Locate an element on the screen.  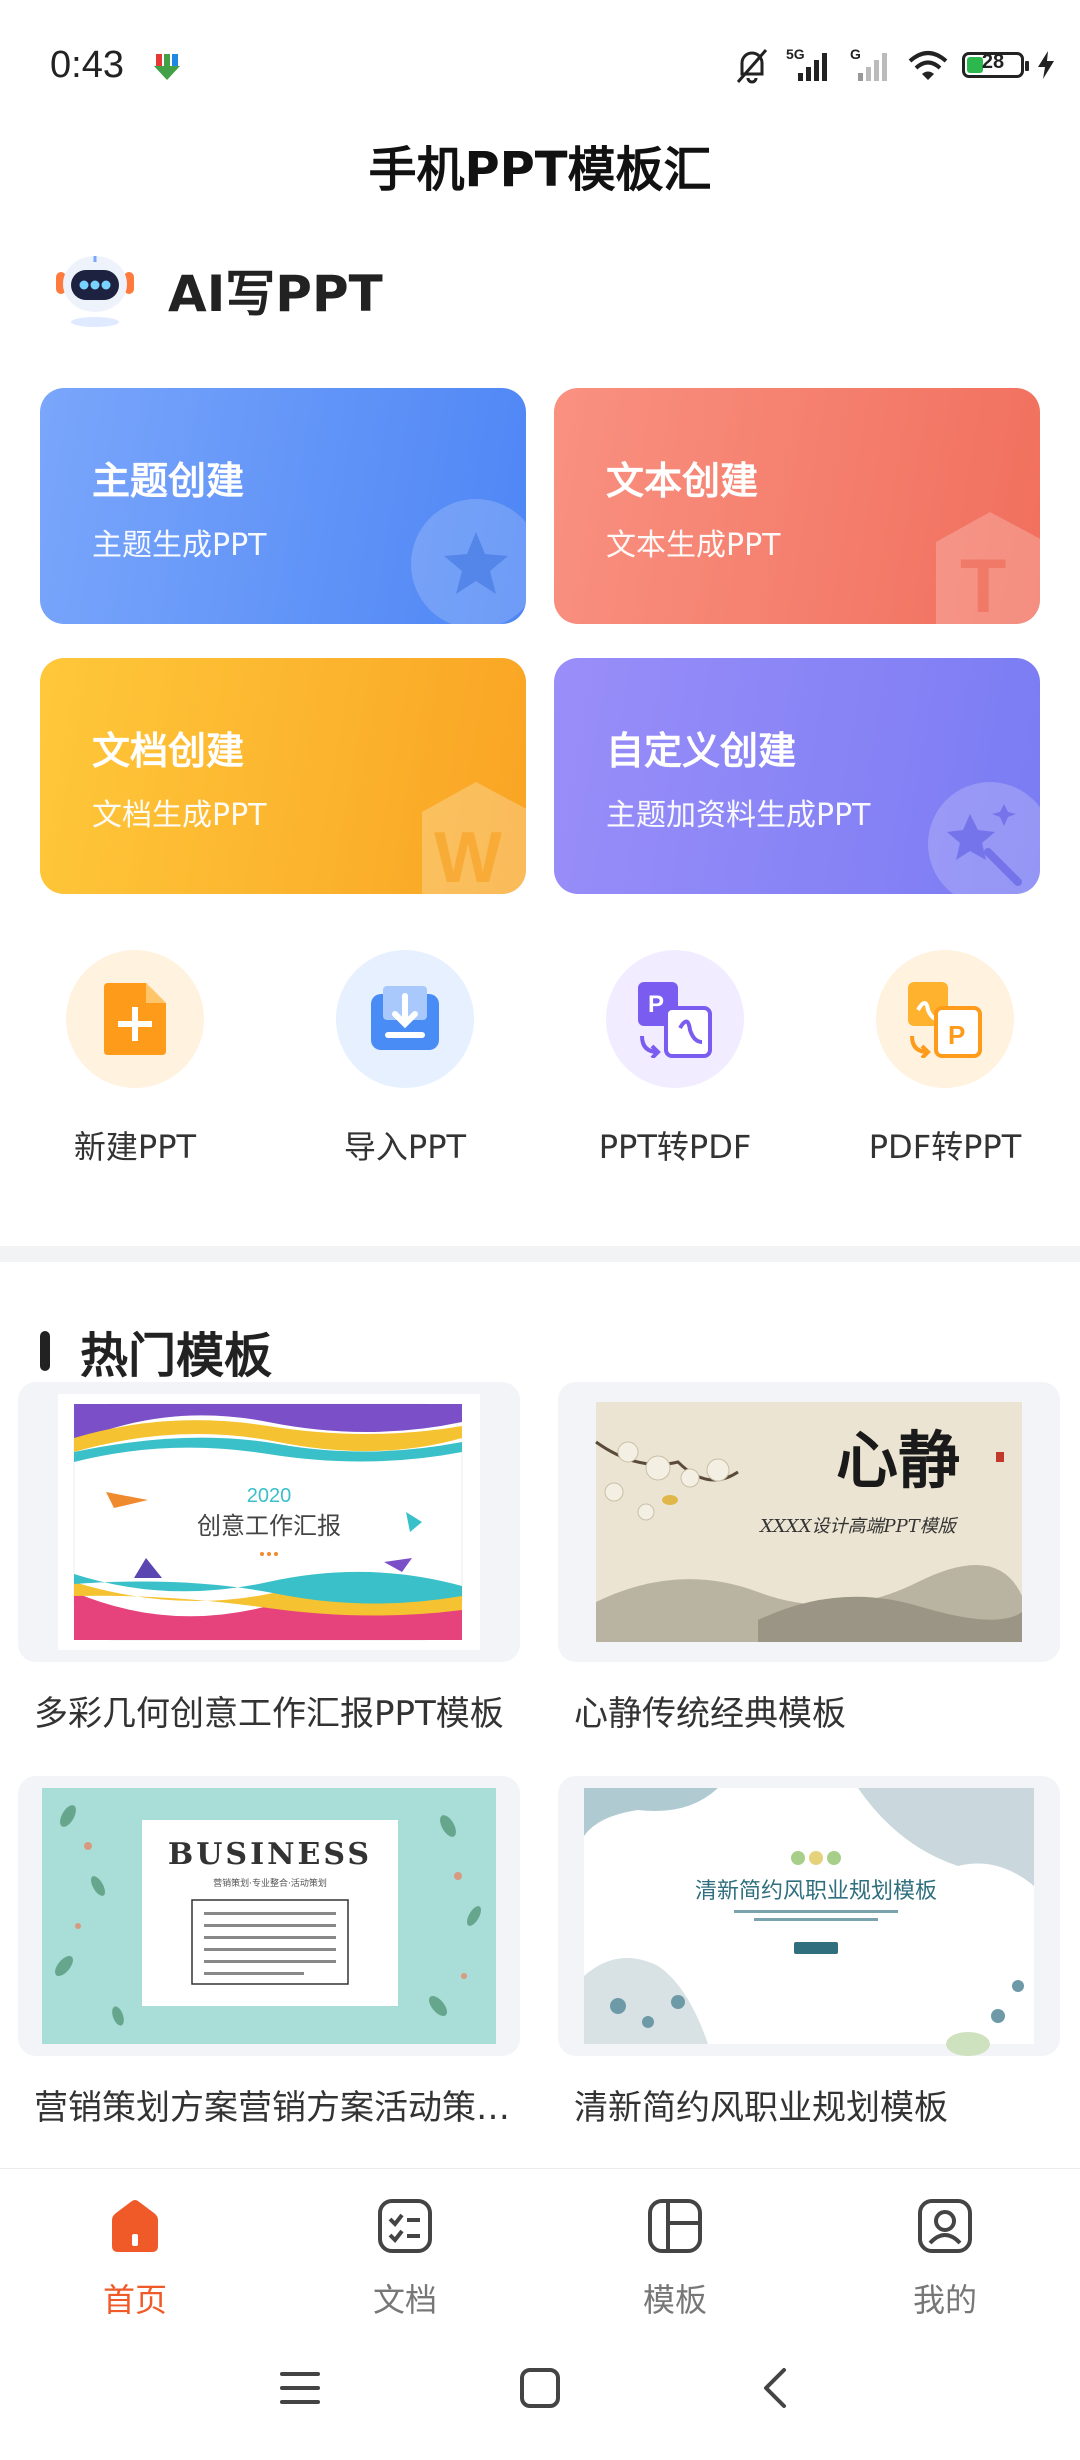
card-title: 主题创建 is located at coordinates (168, 481).